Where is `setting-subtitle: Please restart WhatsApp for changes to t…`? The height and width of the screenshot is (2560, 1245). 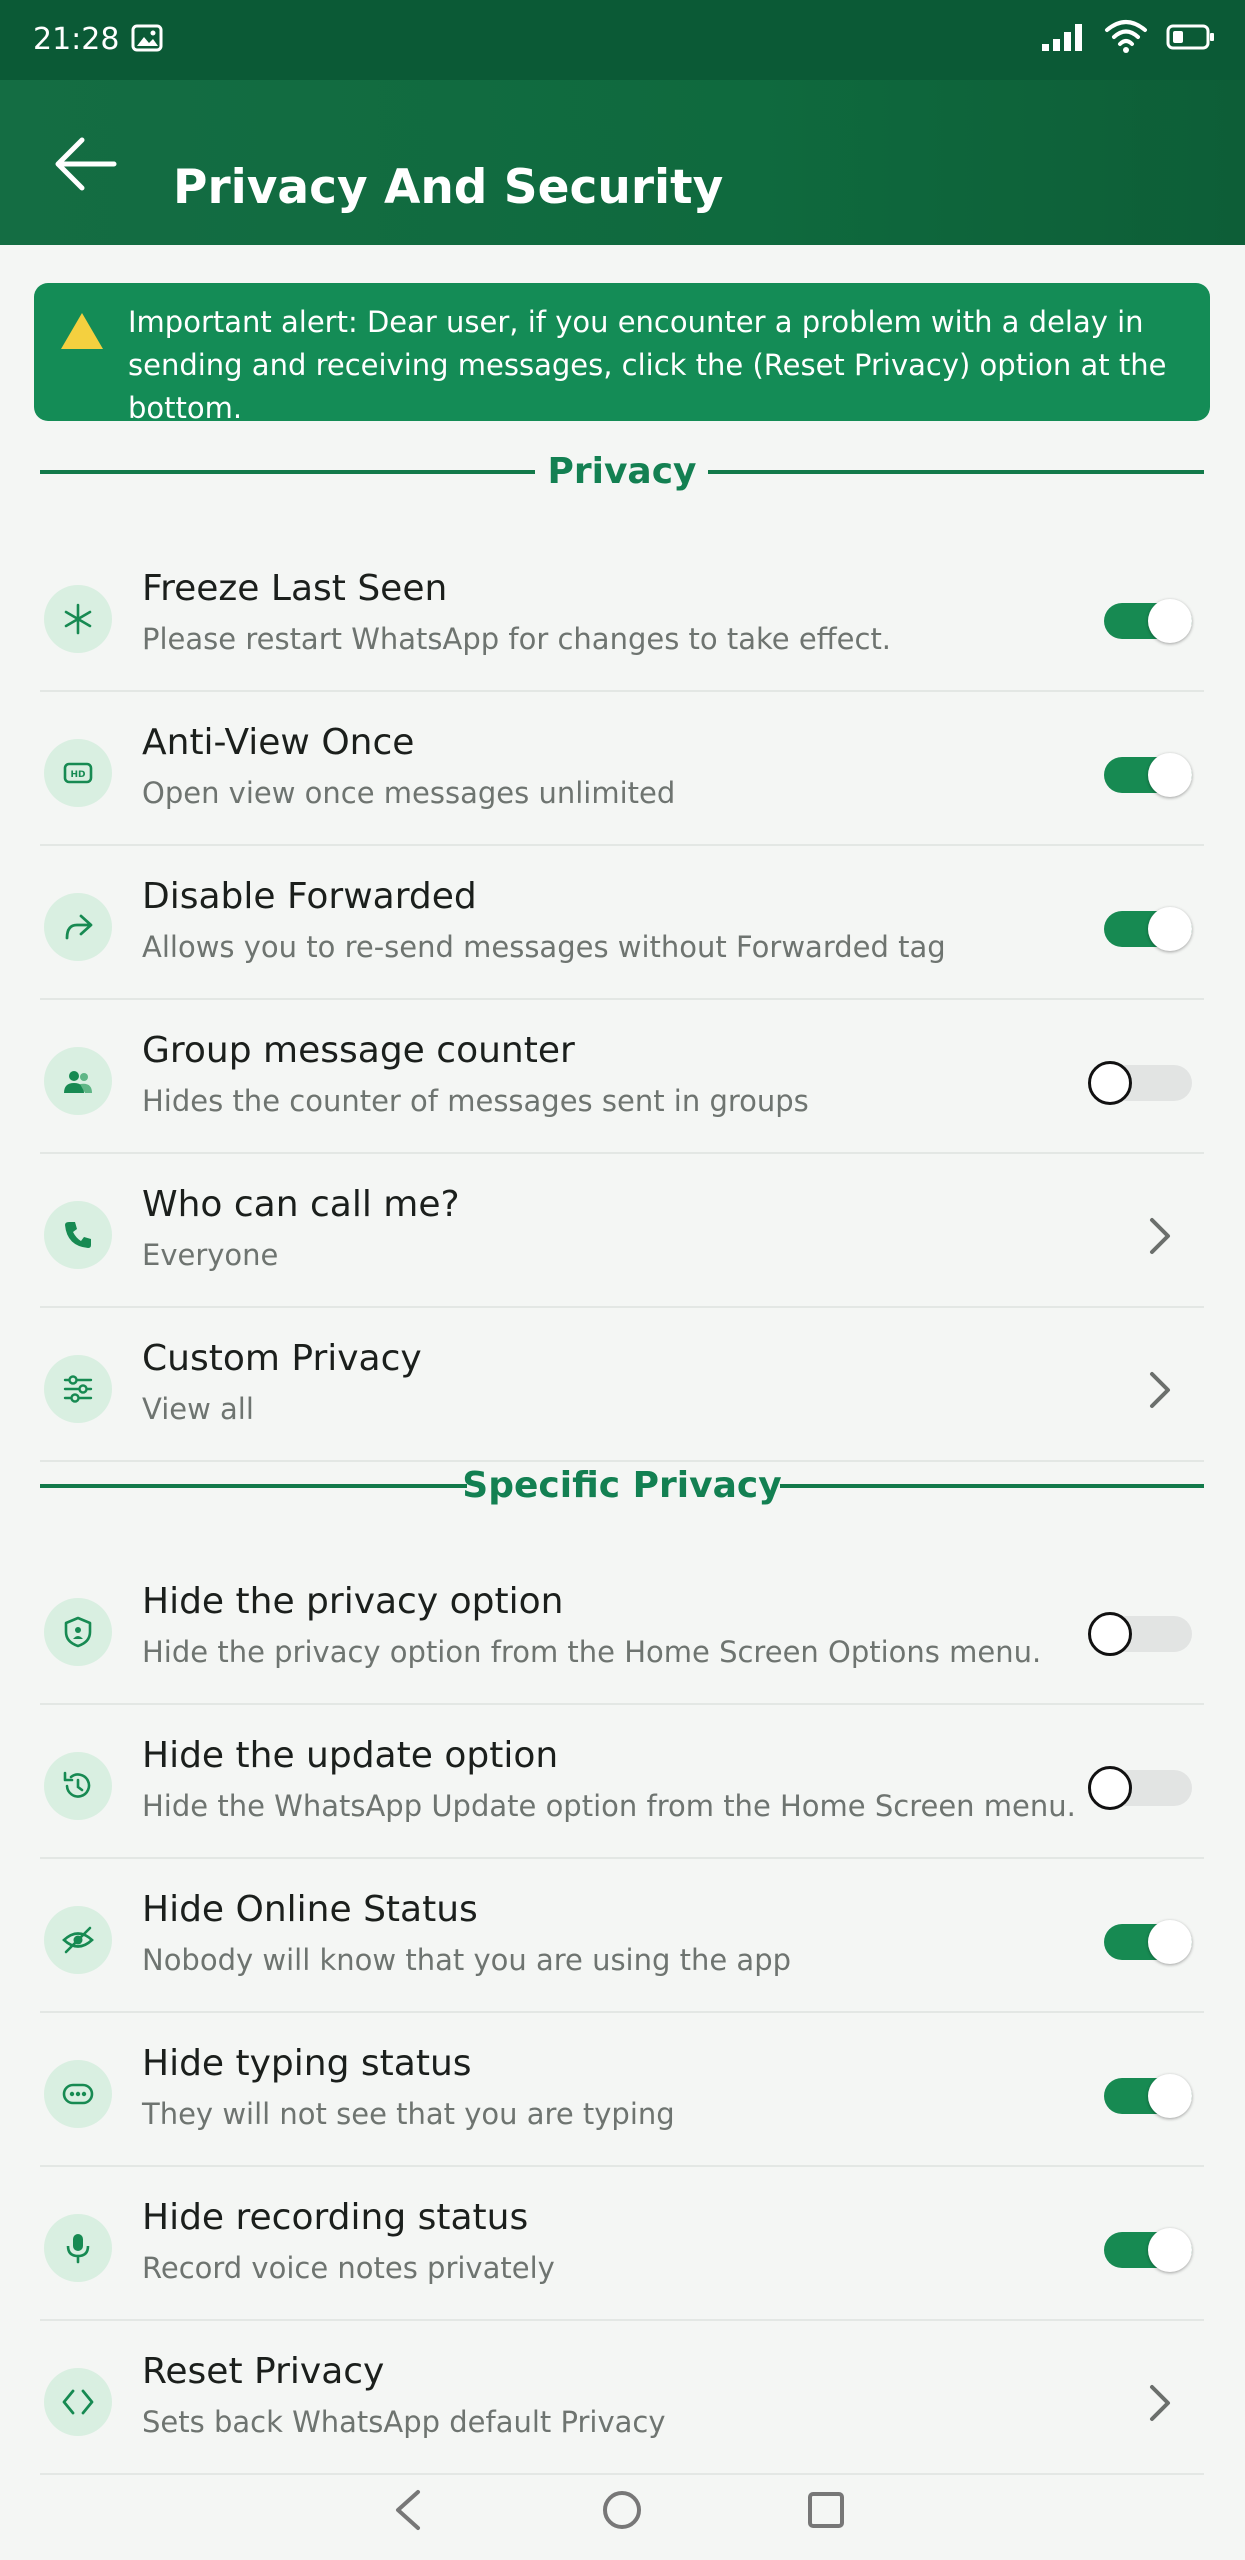
setting-subtitle: Please restart WhatsApp for changes to t… is located at coordinates (517, 639).